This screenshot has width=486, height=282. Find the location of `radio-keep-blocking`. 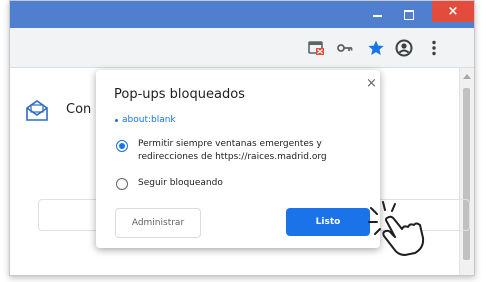

radio-keep-blocking is located at coordinates (122, 184).